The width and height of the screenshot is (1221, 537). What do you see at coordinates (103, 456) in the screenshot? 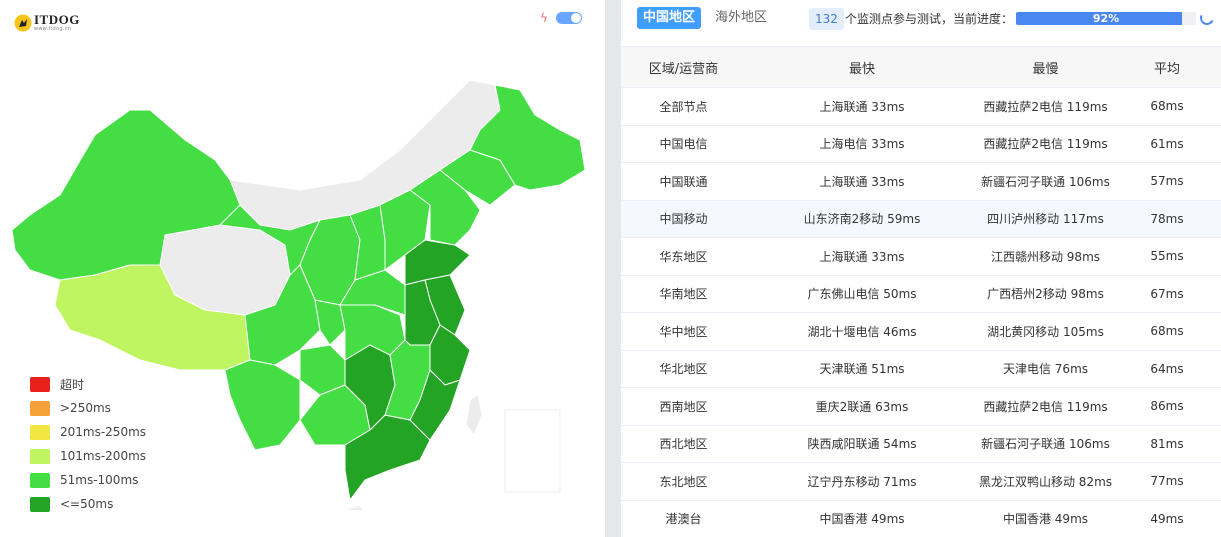
I see `legend-label: 101ms-200ms` at bounding box center [103, 456].